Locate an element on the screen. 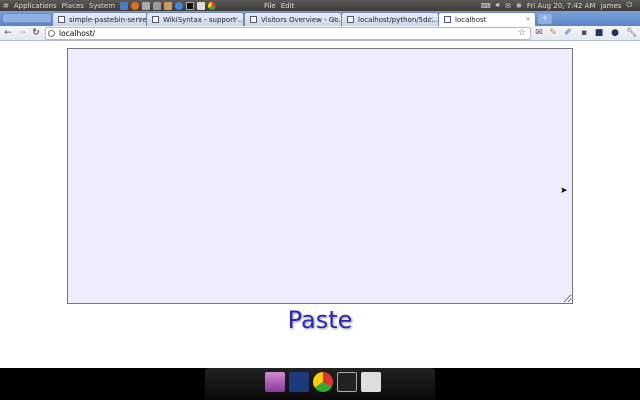 The height and width of the screenshot is (400, 640). tab-wikisyntax: WikiSyntax - support ... × is located at coordinates (195, 19).